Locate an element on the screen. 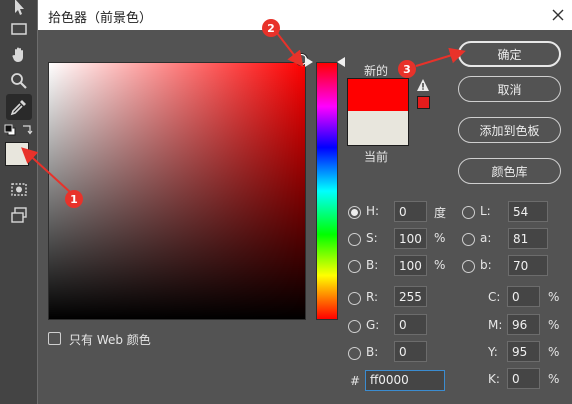  lab-l-radio is located at coordinates (468, 212).